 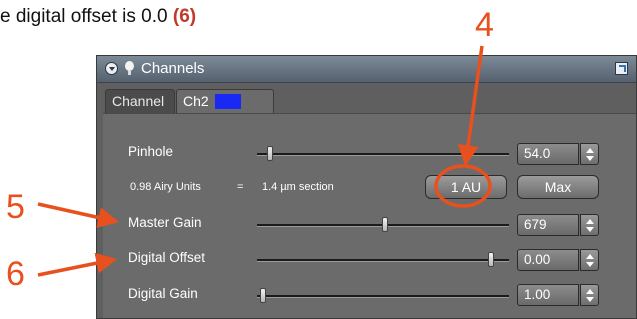 What do you see at coordinates (589, 225) in the screenshot?
I see `master-gain-spin-arrows-icon` at bounding box center [589, 225].